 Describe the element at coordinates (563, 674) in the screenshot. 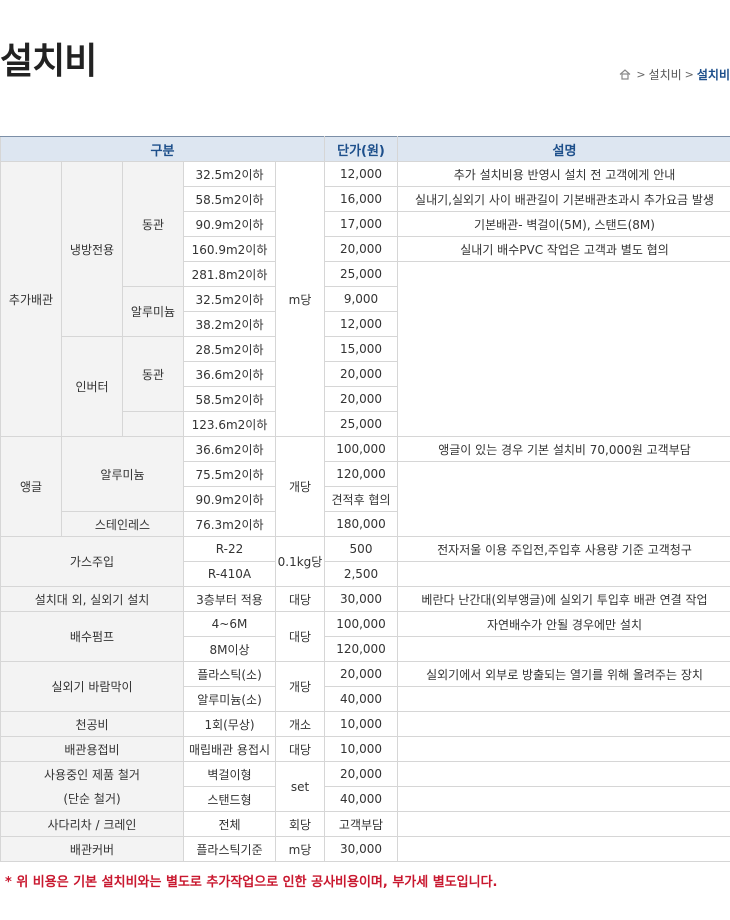

I see `desc-cell: 실외기에서 외부로 방출되는 열기를 위해 올려주는 장치` at that location.